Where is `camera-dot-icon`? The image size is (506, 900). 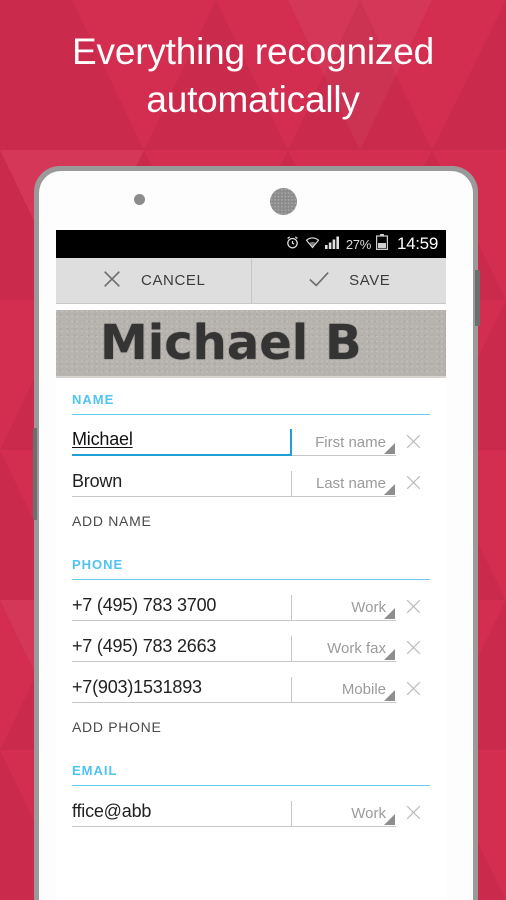
camera-dot-icon is located at coordinates (139, 199).